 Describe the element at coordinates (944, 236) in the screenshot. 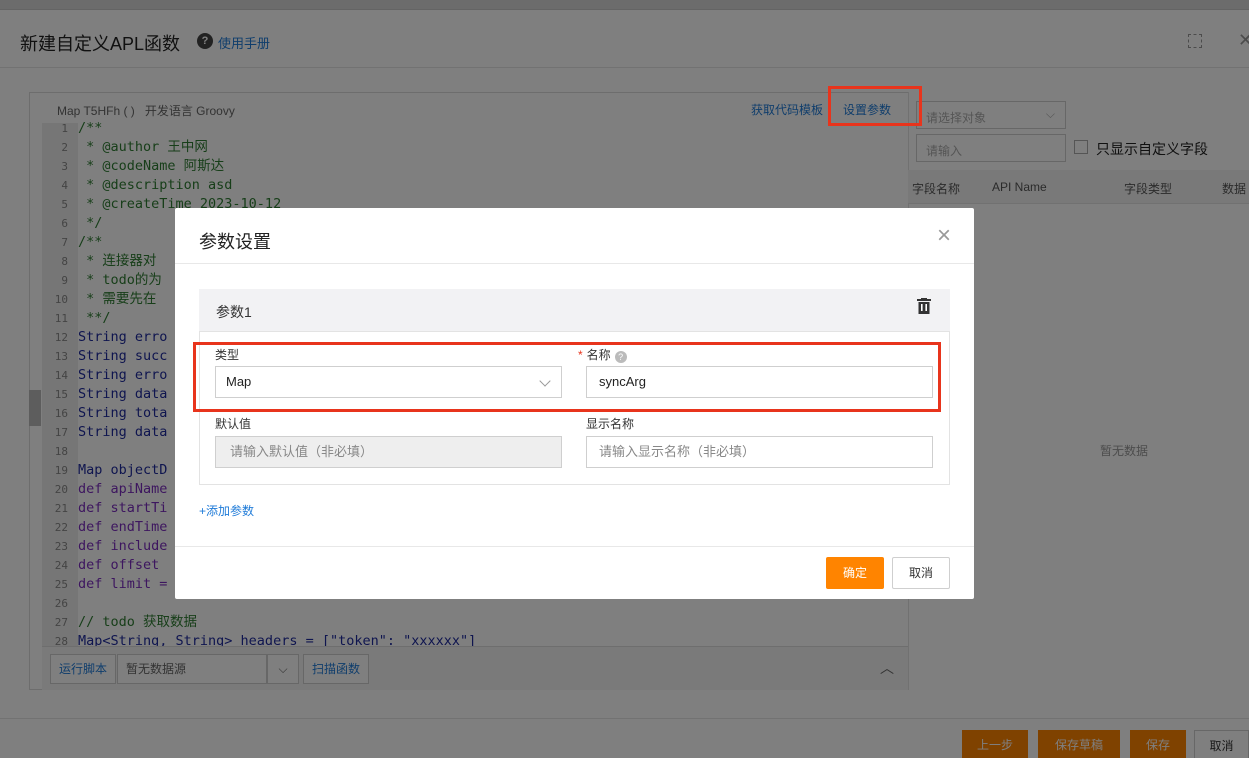

I see `modal-close-icon: ×` at that location.